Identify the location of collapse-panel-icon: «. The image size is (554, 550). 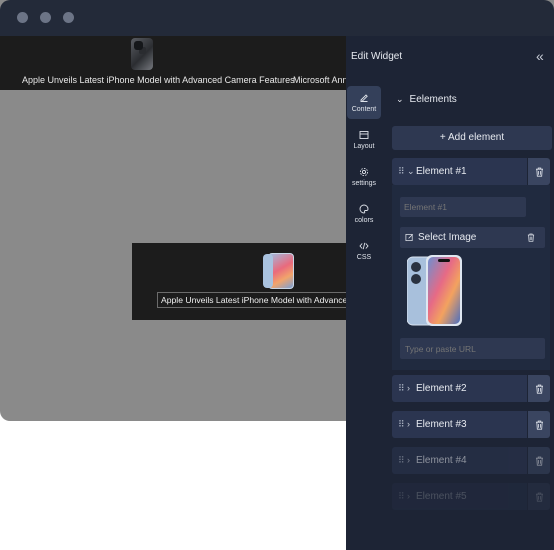
(540, 56).